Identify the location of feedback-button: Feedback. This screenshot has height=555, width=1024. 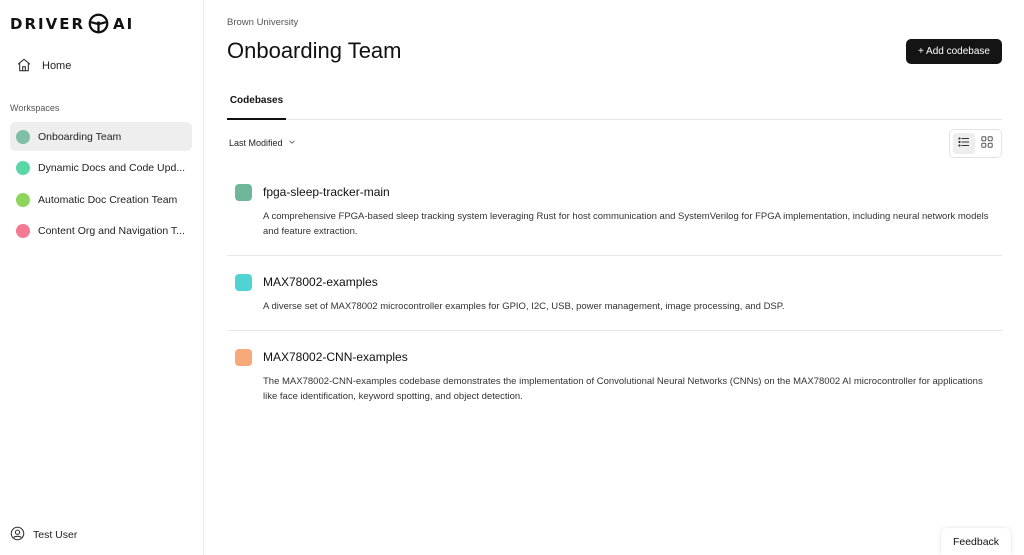
(976, 541).